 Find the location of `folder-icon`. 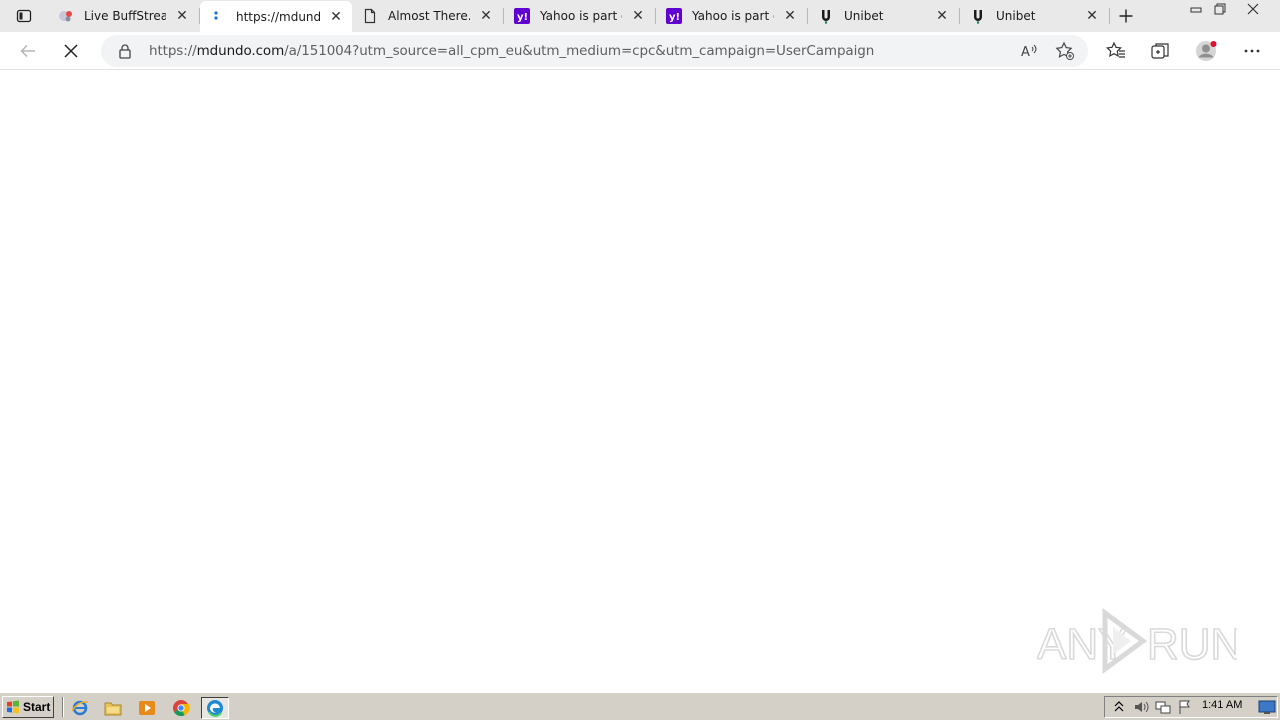

folder-icon is located at coordinates (113, 708).